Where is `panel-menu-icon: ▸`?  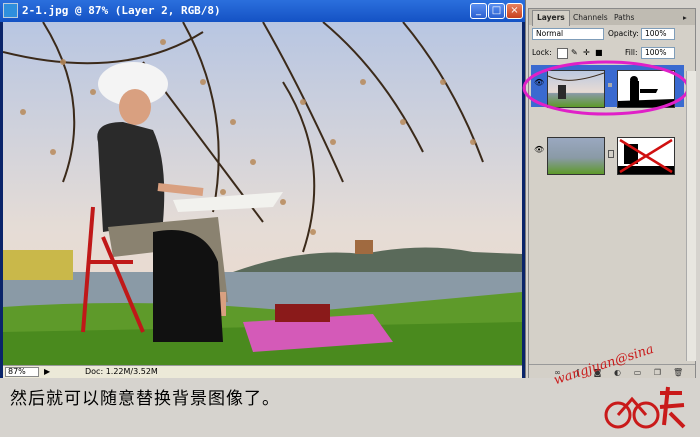 panel-menu-icon: ▸ is located at coordinates (685, 17).